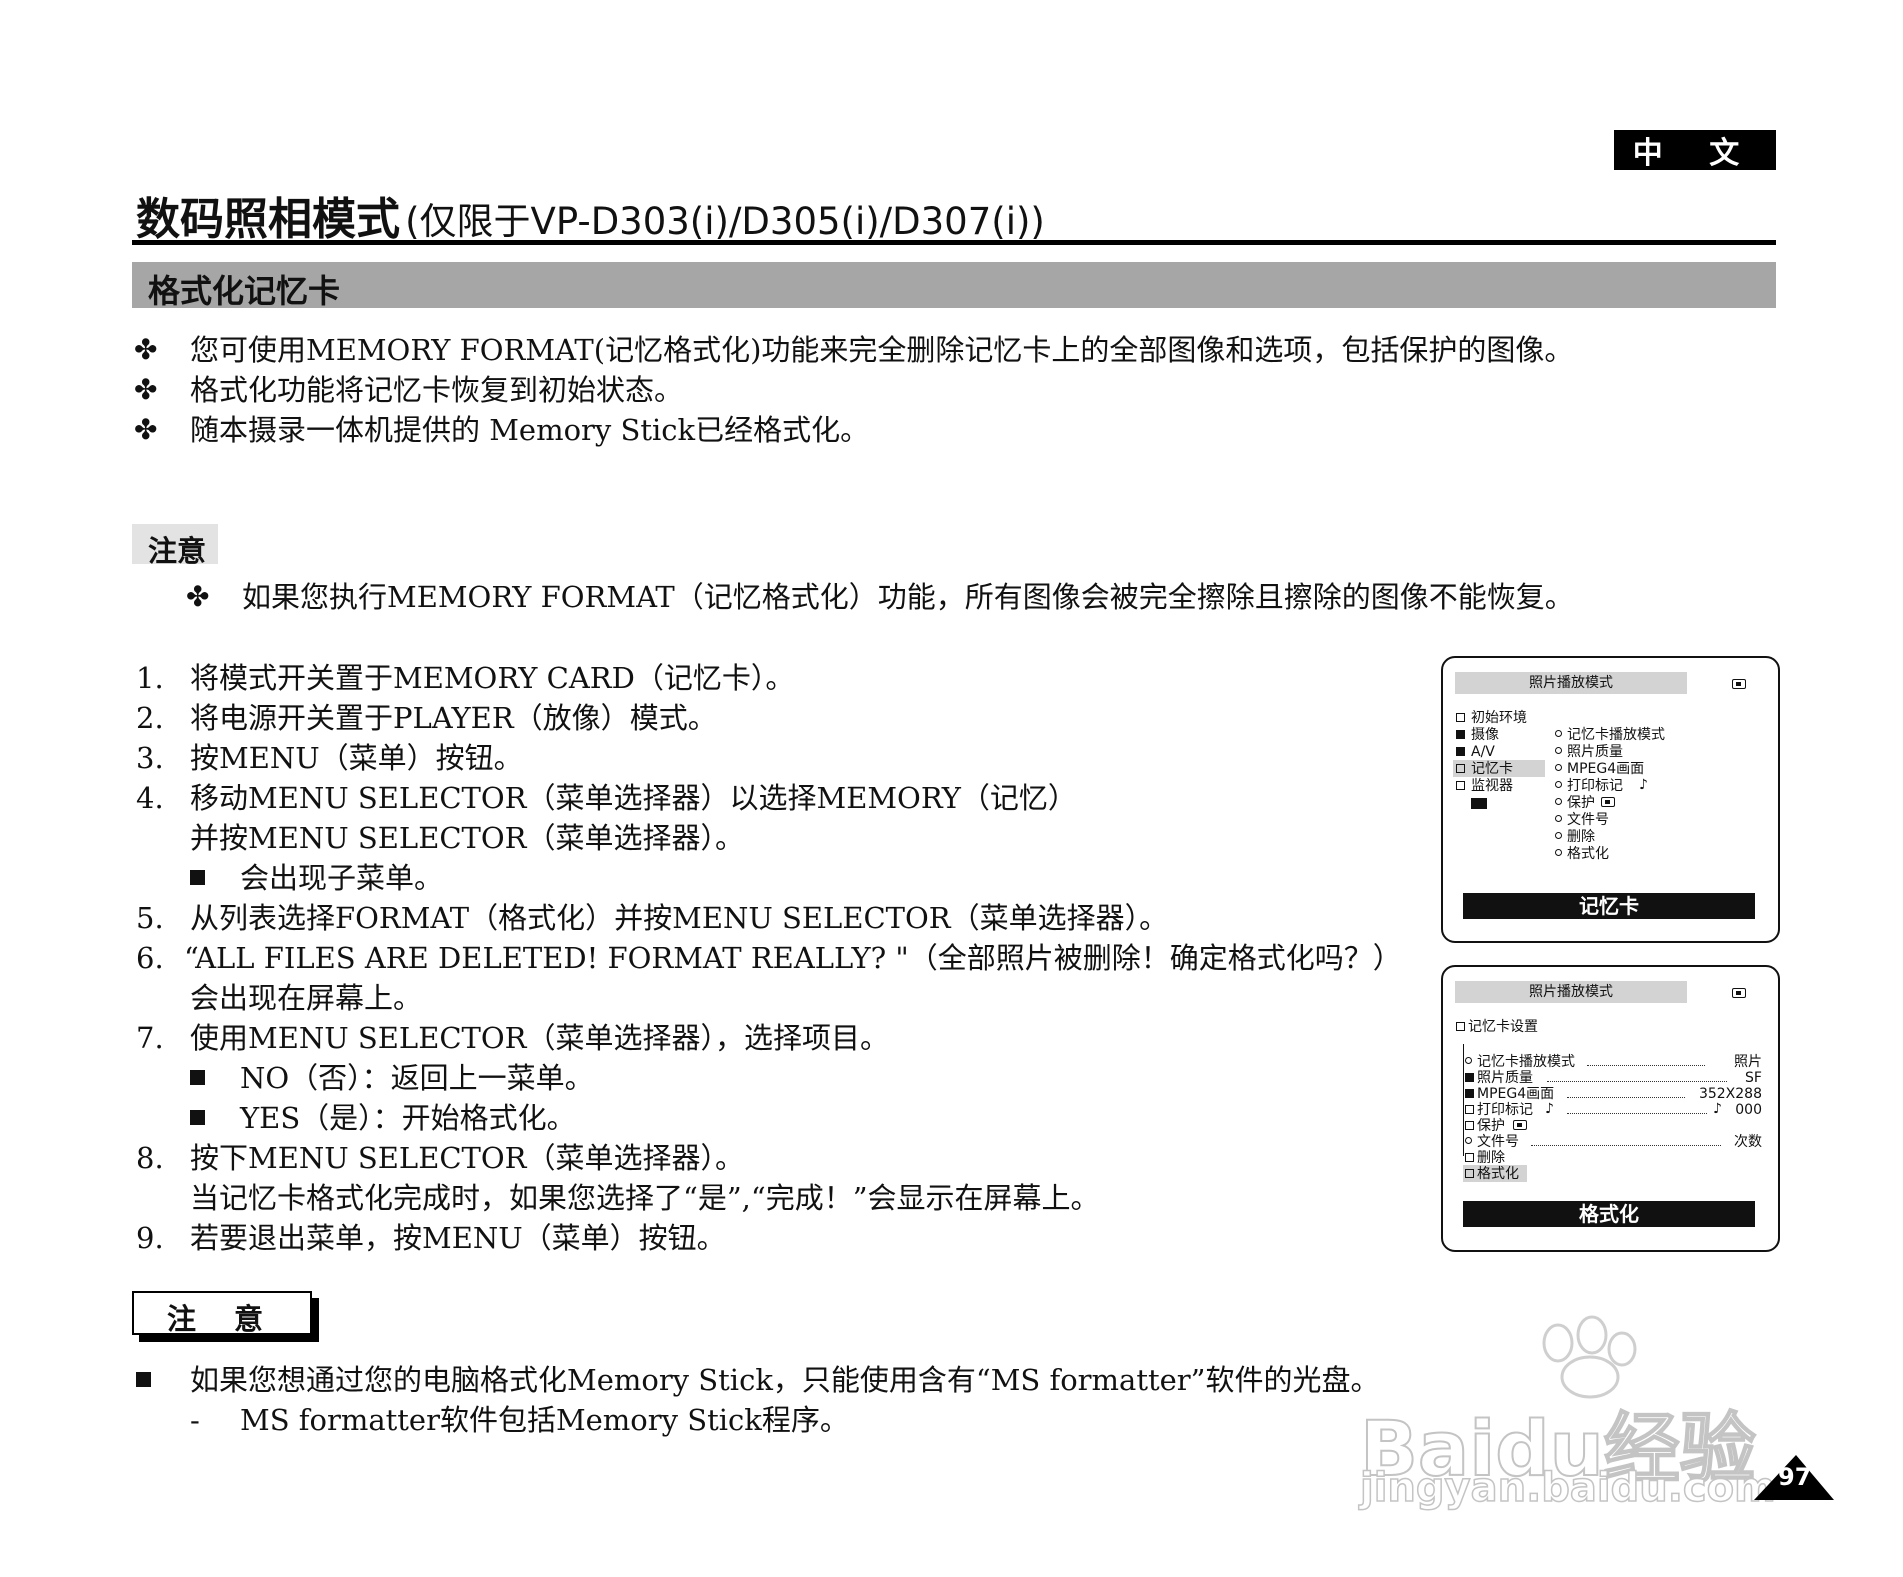  I want to click on step-2-text: 将电源开关置于PLAYER（放像）模式。, so click(453, 718).